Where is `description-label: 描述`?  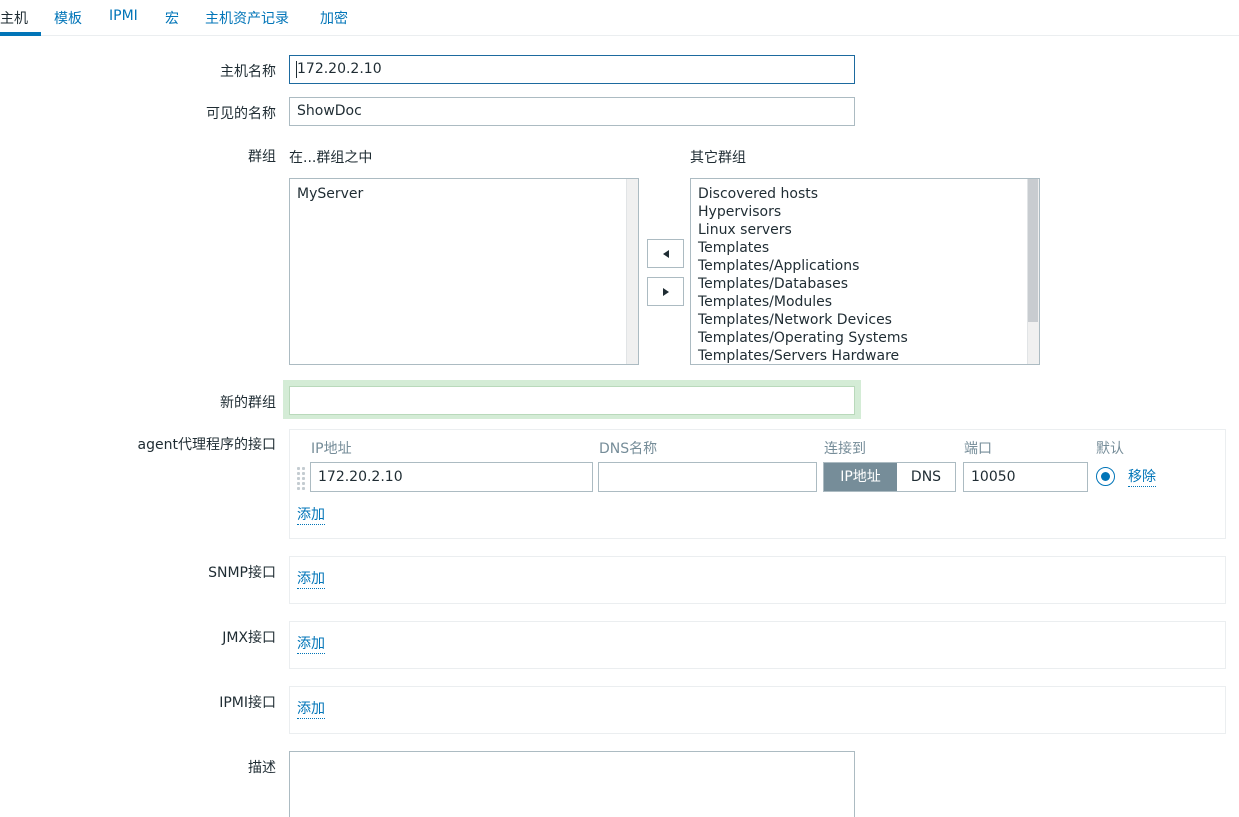 description-label: 描述 is located at coordinates (262, 768).